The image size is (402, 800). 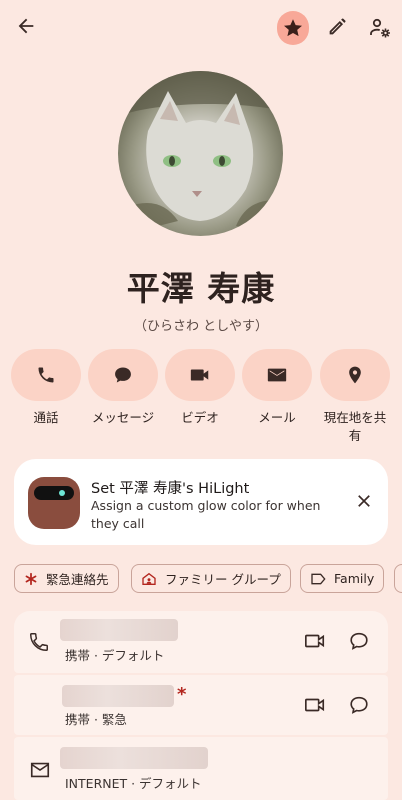 I want to click on favorite-button, so click(x=293, y=28).